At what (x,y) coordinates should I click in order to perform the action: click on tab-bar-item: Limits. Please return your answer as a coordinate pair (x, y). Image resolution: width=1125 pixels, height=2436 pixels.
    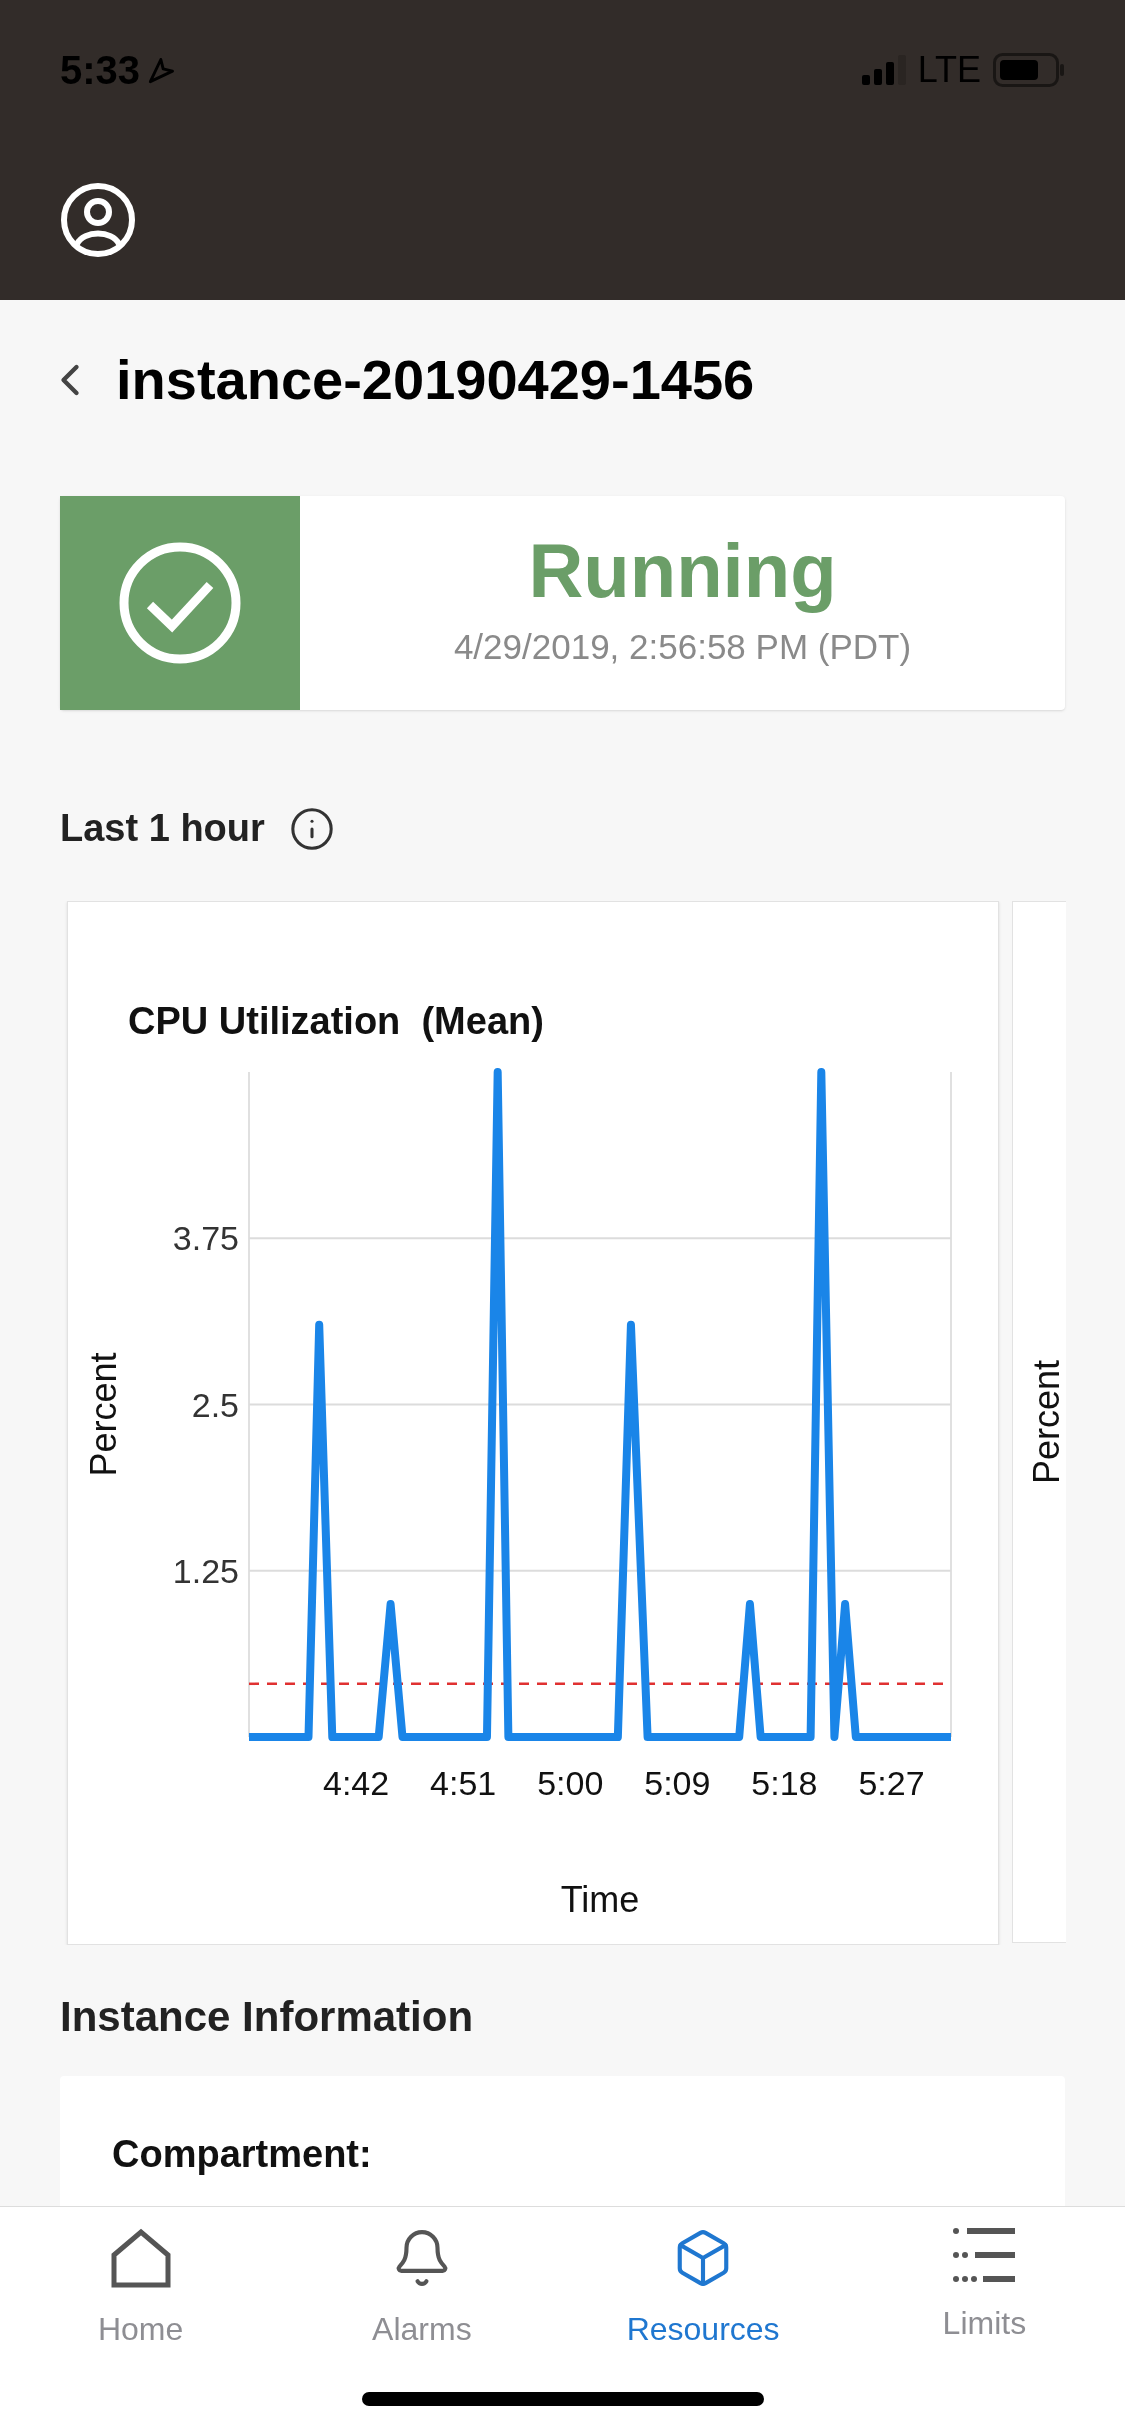
    Looking at the image, I should click on (984, 2290).